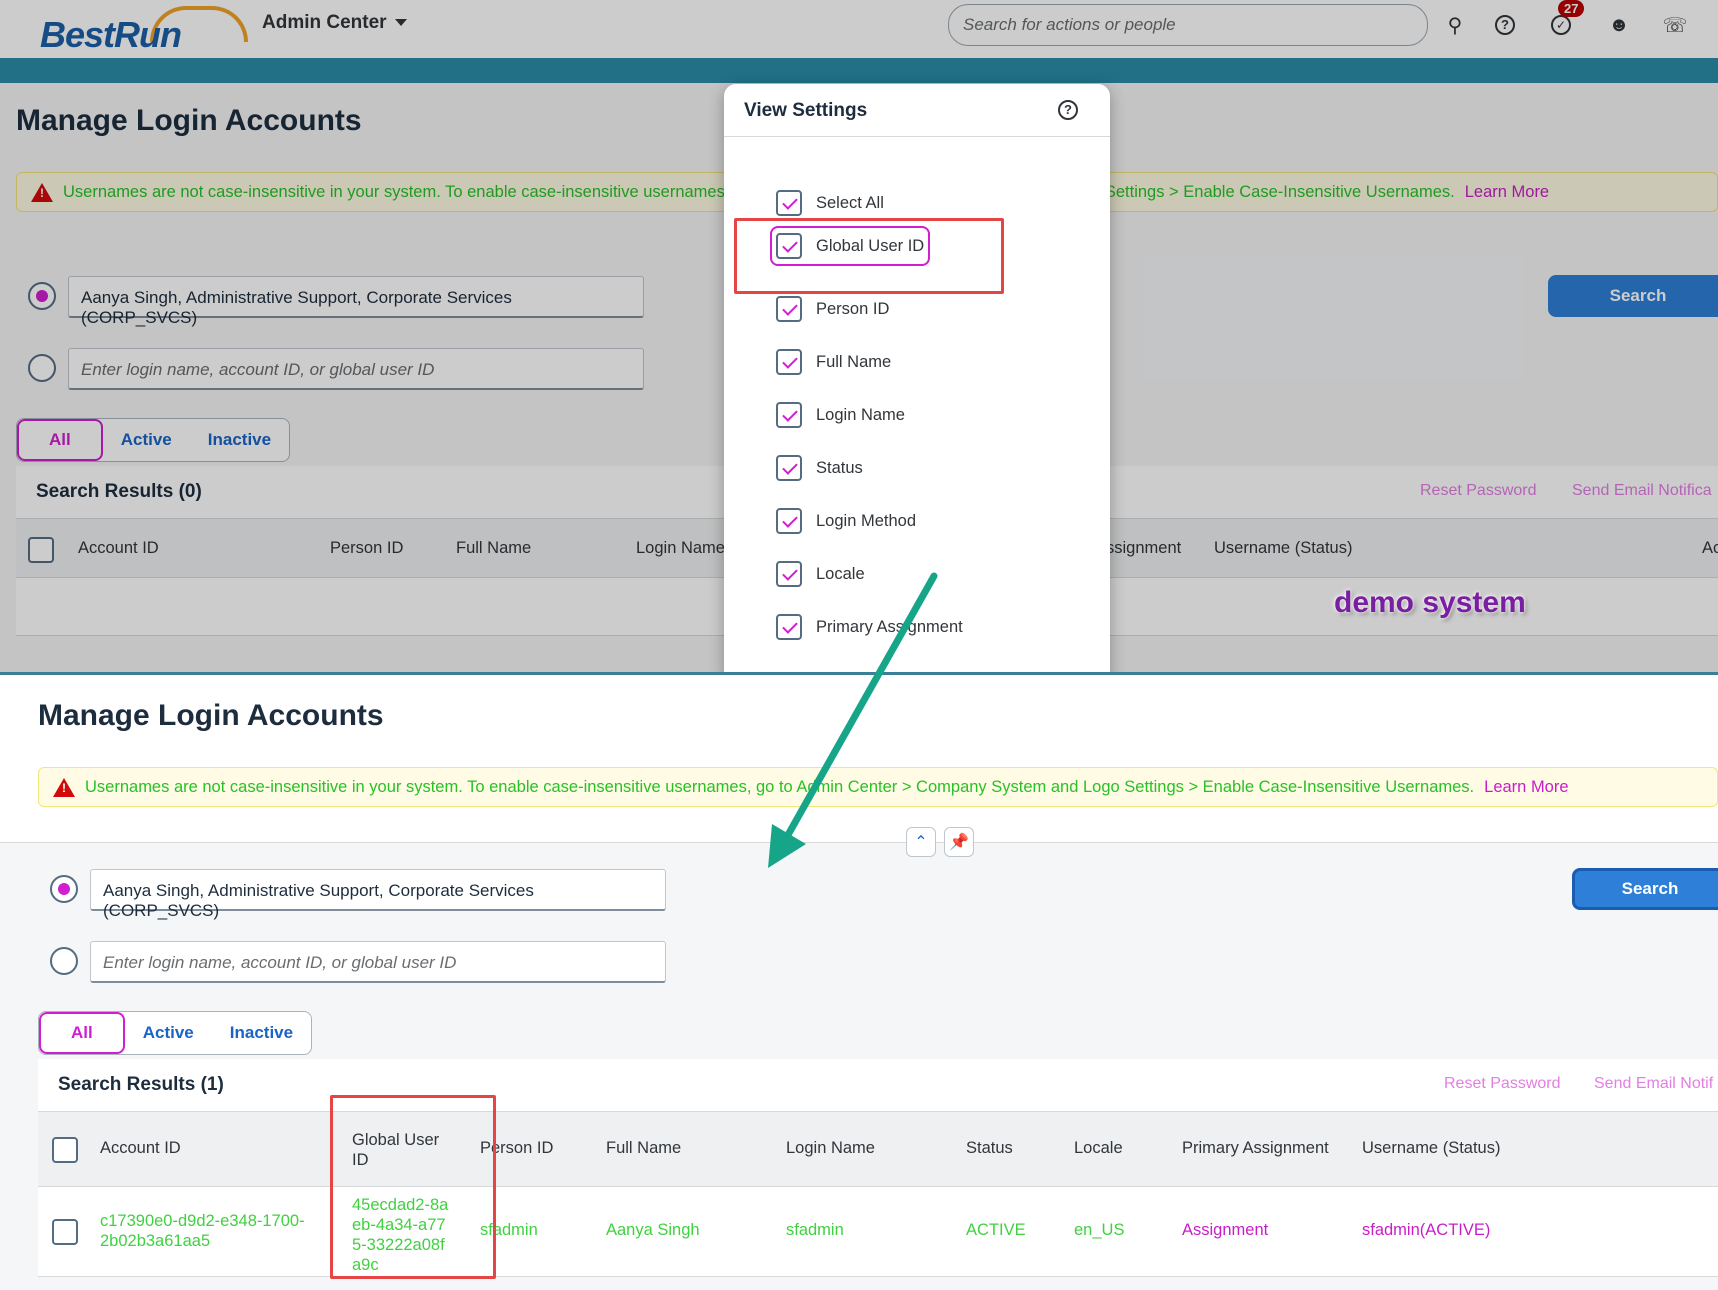 The image size is (1718, 1290). What do you see at coordinates (65, 1150) in the screenshot?
I see `select-all-checkbox` at bounding box center [65, 1150].